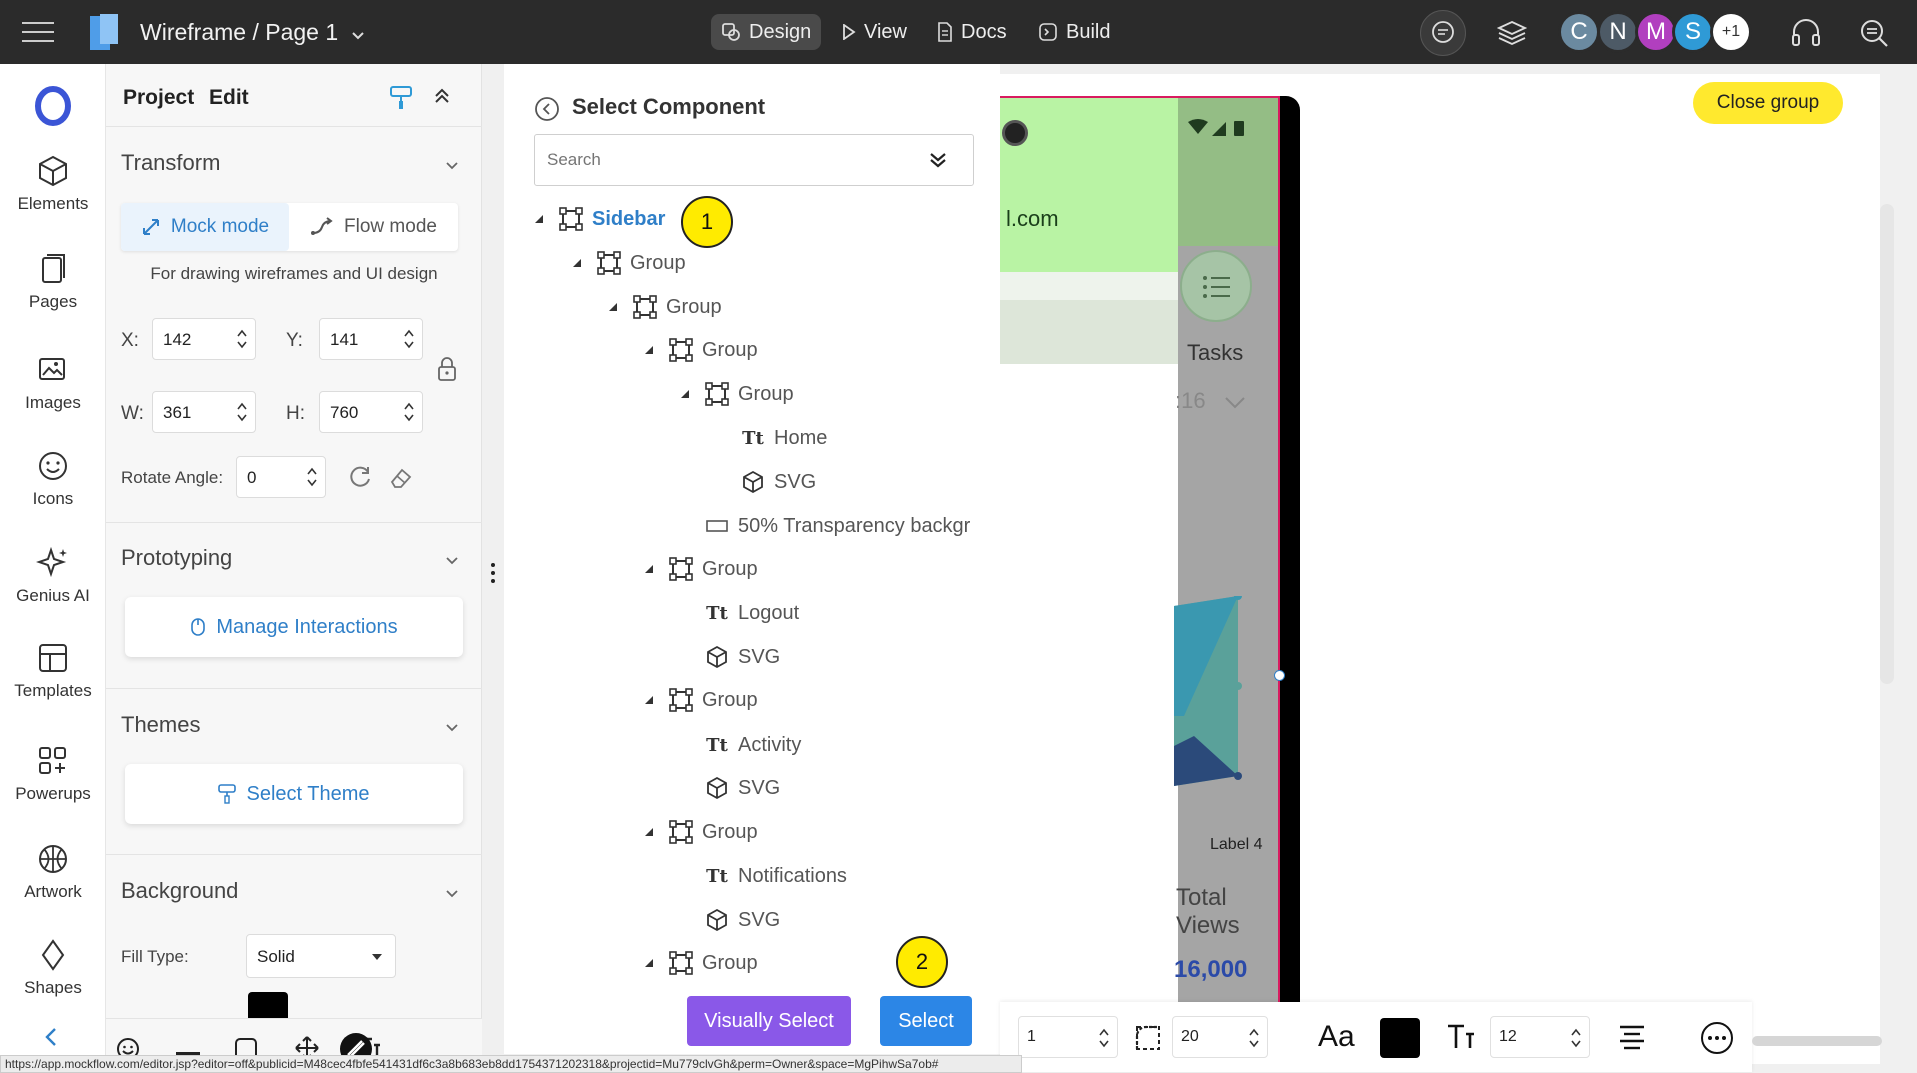 The image size is (1917, 1073). What do you see at coordinates (229, 98) in the screenshot?
I see `tab-edit: Edit` at bounding box center [229, 98].